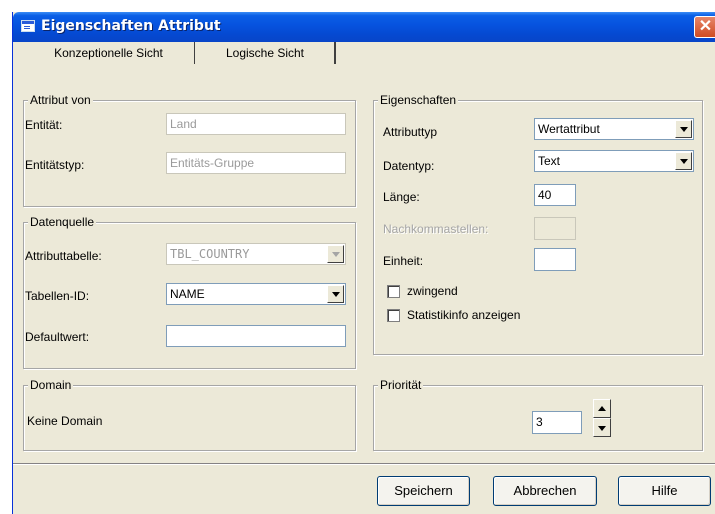  I want to click on defaultwert-input, so click(256, 336).